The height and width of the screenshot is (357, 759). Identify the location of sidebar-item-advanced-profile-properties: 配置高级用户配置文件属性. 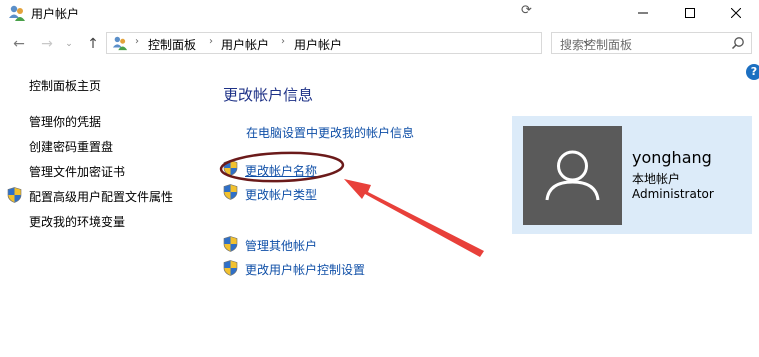
(101, 196).